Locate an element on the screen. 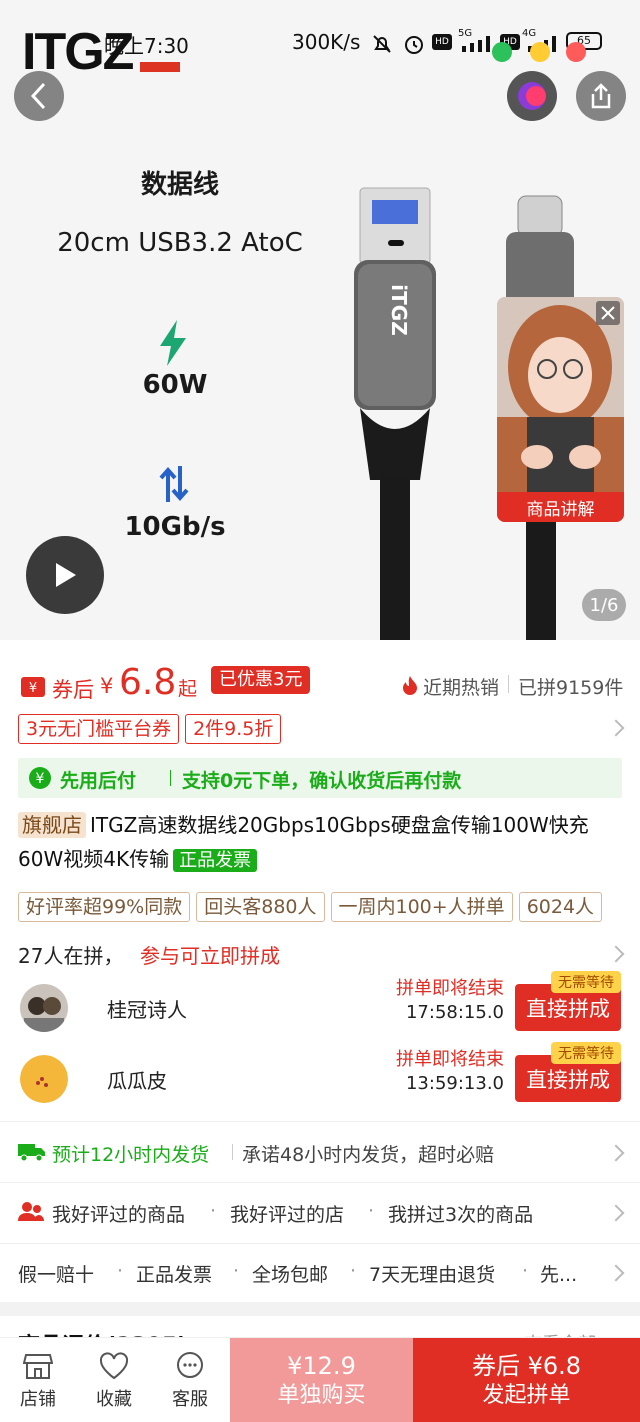  coupon-row: 3元无门槛平台券 2件9.5折 is located at coordinates (320, 729).